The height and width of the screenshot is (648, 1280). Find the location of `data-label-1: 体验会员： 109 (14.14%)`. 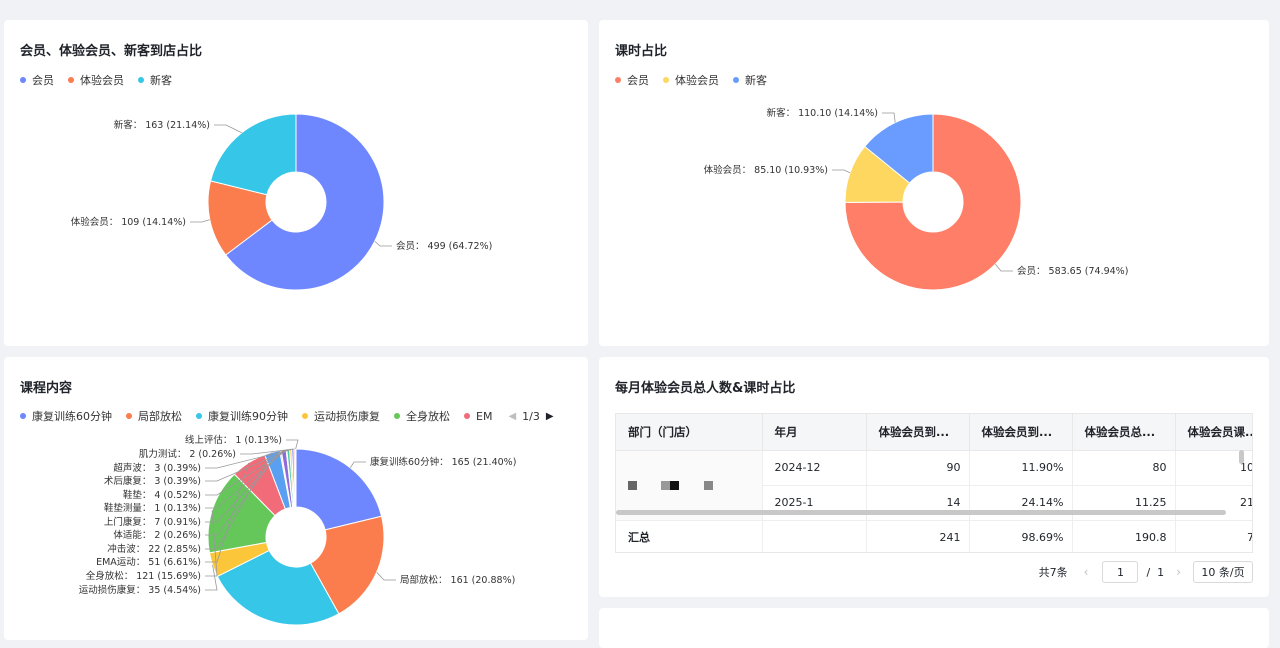

data-label-1: 体验会员： 109 (14.14%) is located at coordinates (128, 222).